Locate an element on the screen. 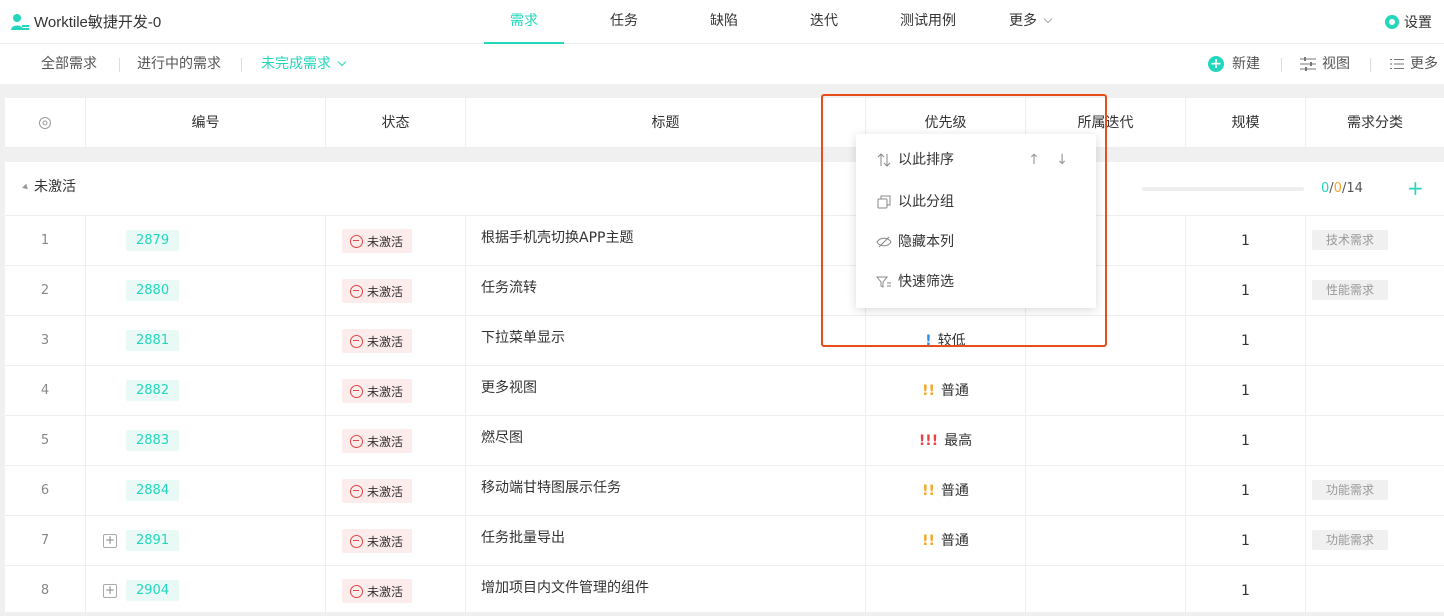 This screenshot has height=616, width=1444. table-row: 7 +2891 未激活 任务批量导出!! 普通 1 功能需求 is located at coordinates (724, 541).